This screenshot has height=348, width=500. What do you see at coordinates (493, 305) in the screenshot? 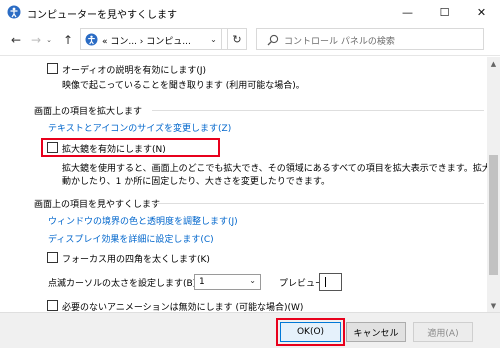
I see `scroll-down-icon: ▼` at bounding box center [493, 305].